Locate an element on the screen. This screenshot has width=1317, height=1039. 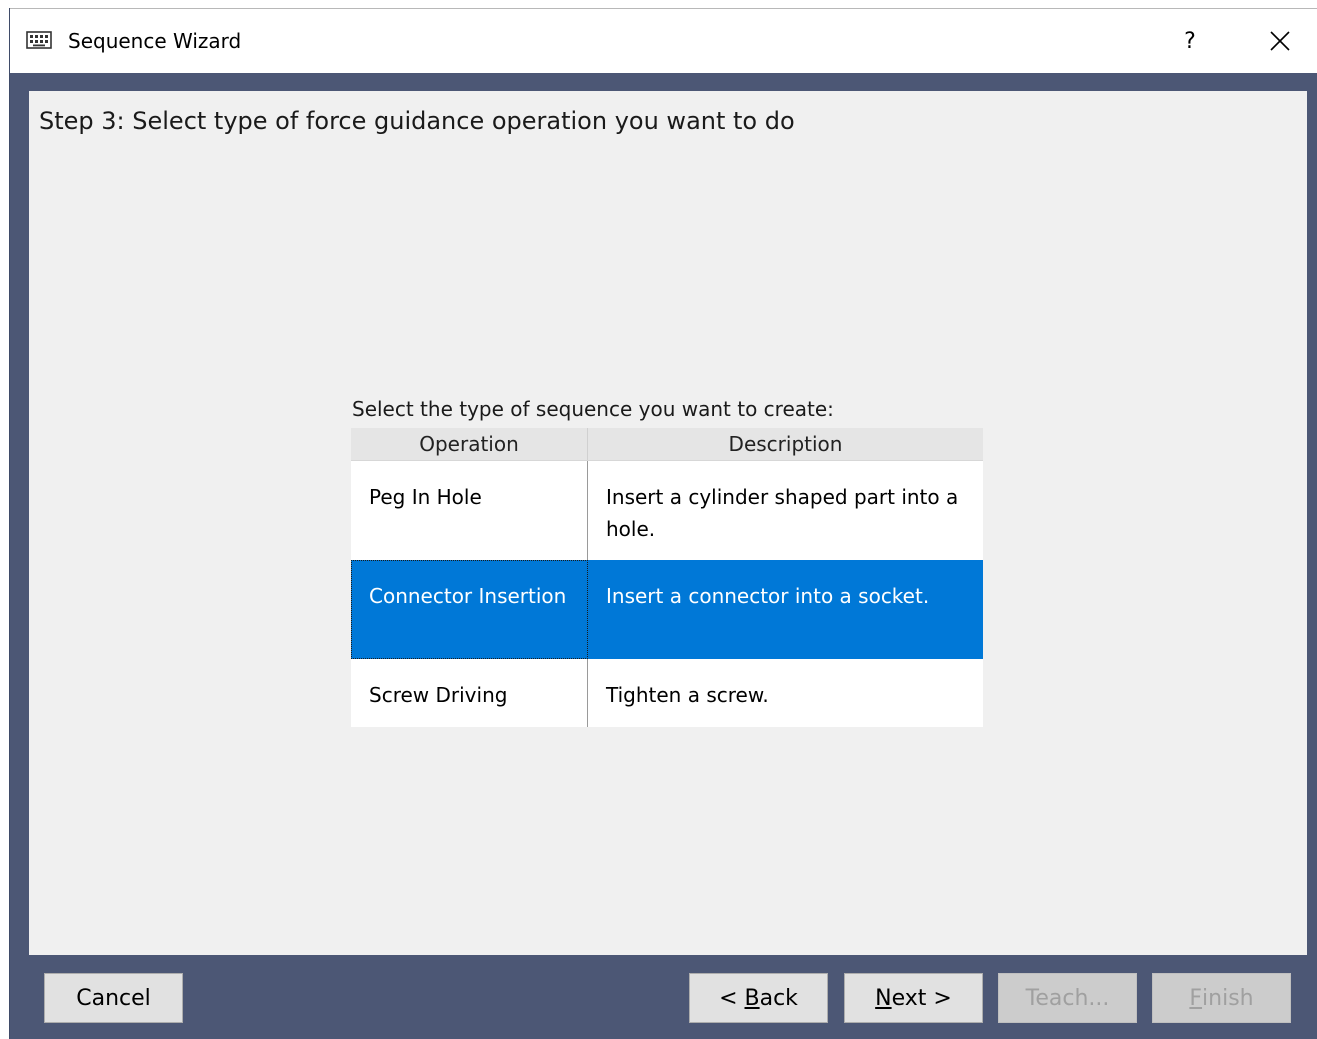
back-prefix: < is located at coordinates (732, 998).